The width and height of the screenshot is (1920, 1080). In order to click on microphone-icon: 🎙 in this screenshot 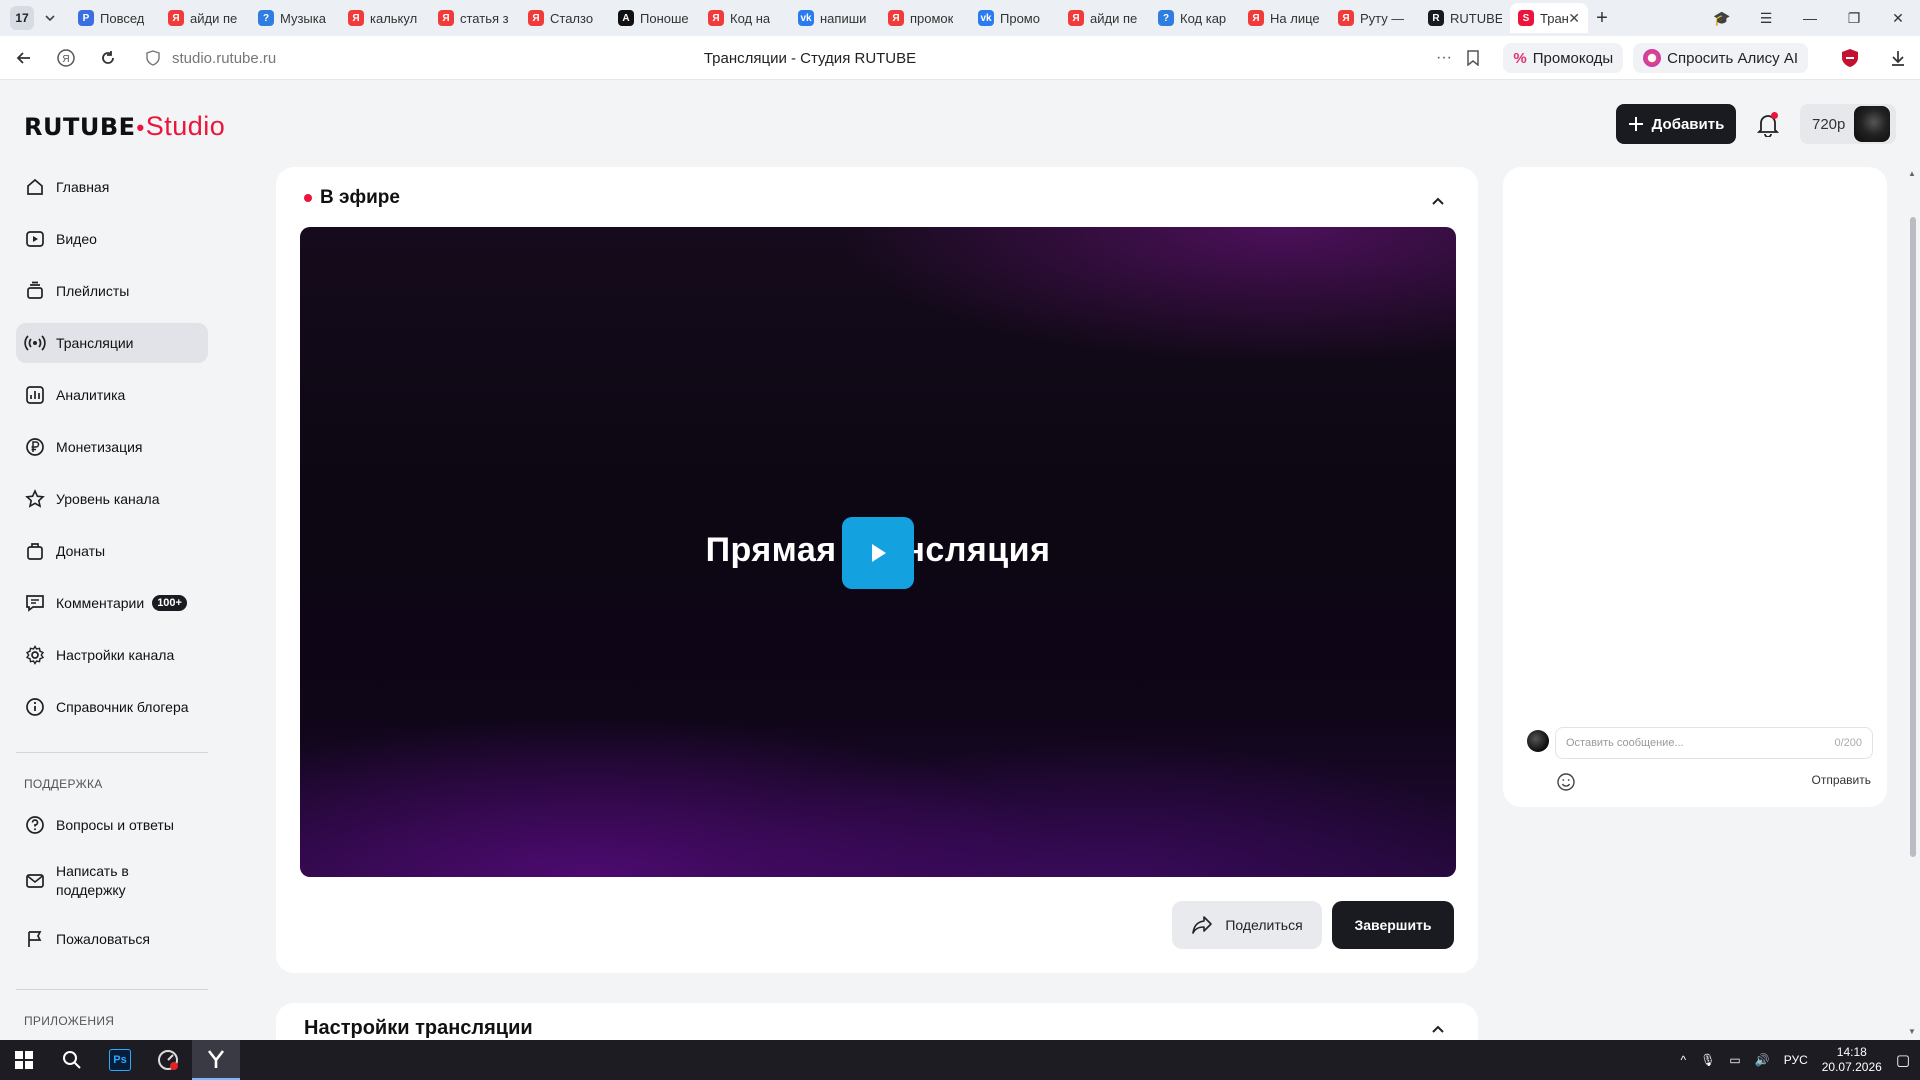, I will do `click(1707, 1060)`.